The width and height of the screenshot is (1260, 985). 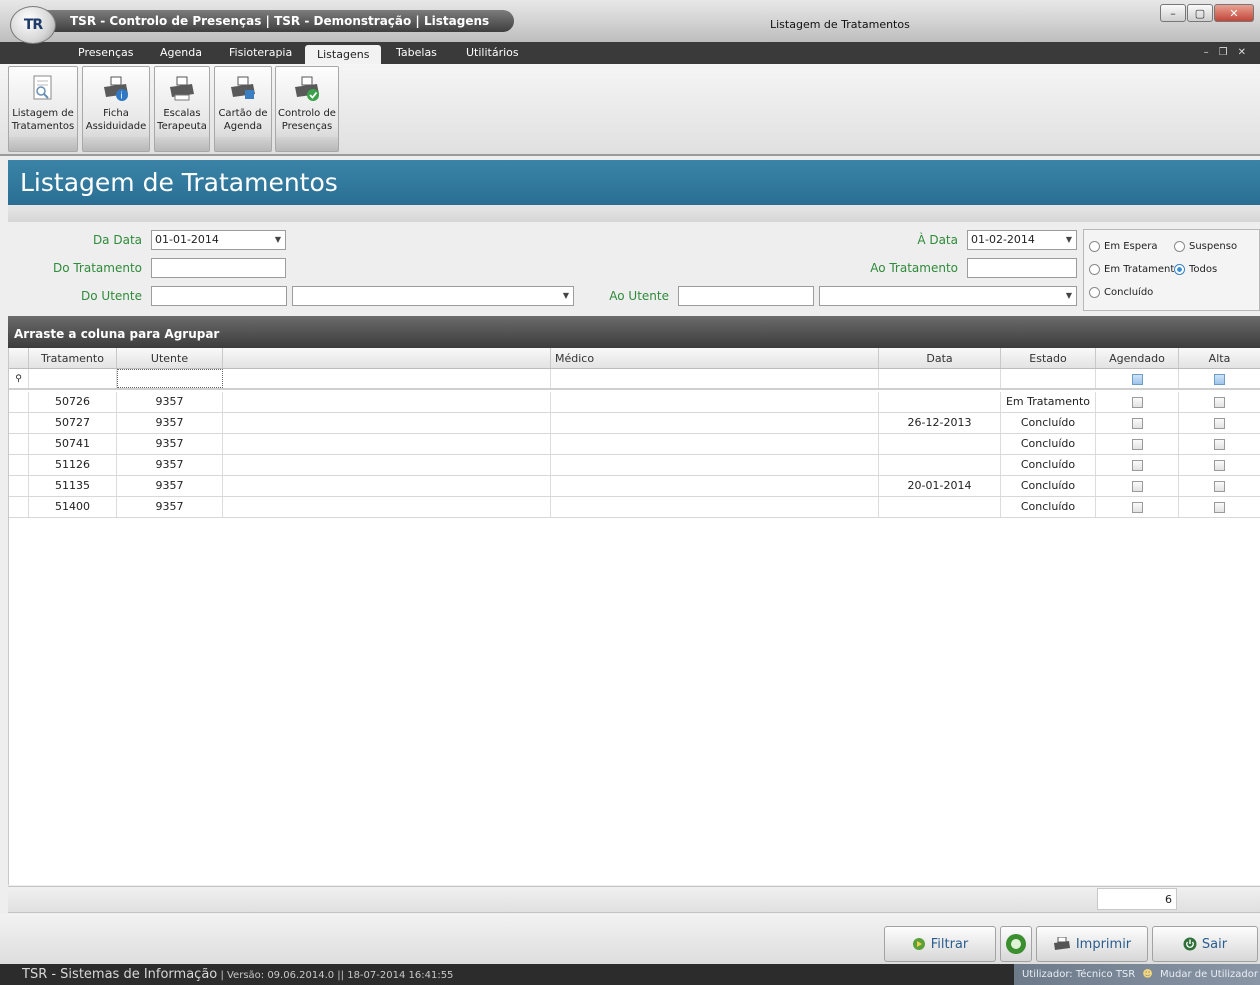 What do you see at coordinates (170, 358) in the screenshot?
I see `column-header-utente: Utente` at bounding box center [170, 358].